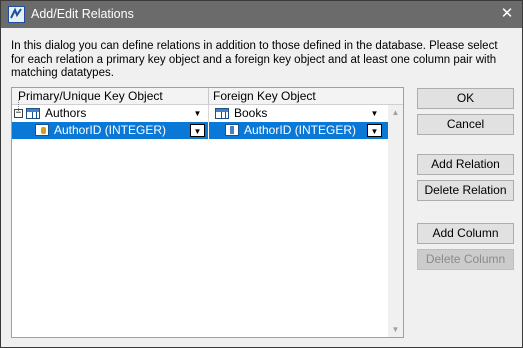 The height and width of the screenshot is (348, 523). I want to click on primary-key-column-icon, so click(42, 130).